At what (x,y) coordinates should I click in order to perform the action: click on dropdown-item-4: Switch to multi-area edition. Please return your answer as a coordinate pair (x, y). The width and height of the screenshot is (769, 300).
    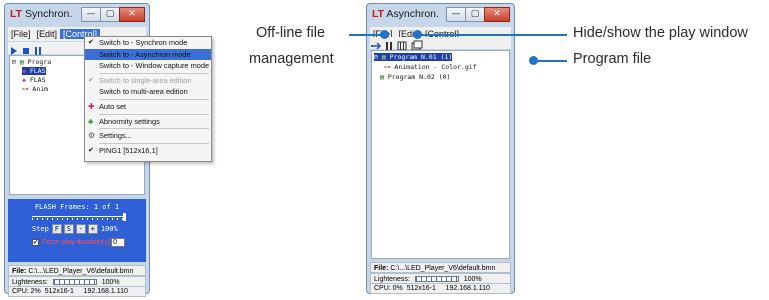
    Looking at the image, I should click on (148, 92).